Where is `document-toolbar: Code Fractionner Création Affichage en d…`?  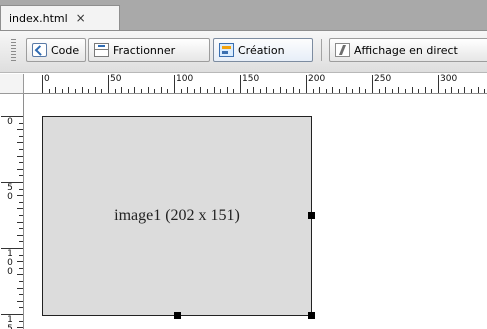
document-toolbar: Code Fractionner Création Affichage en d… is located at coordinates (243, 52).